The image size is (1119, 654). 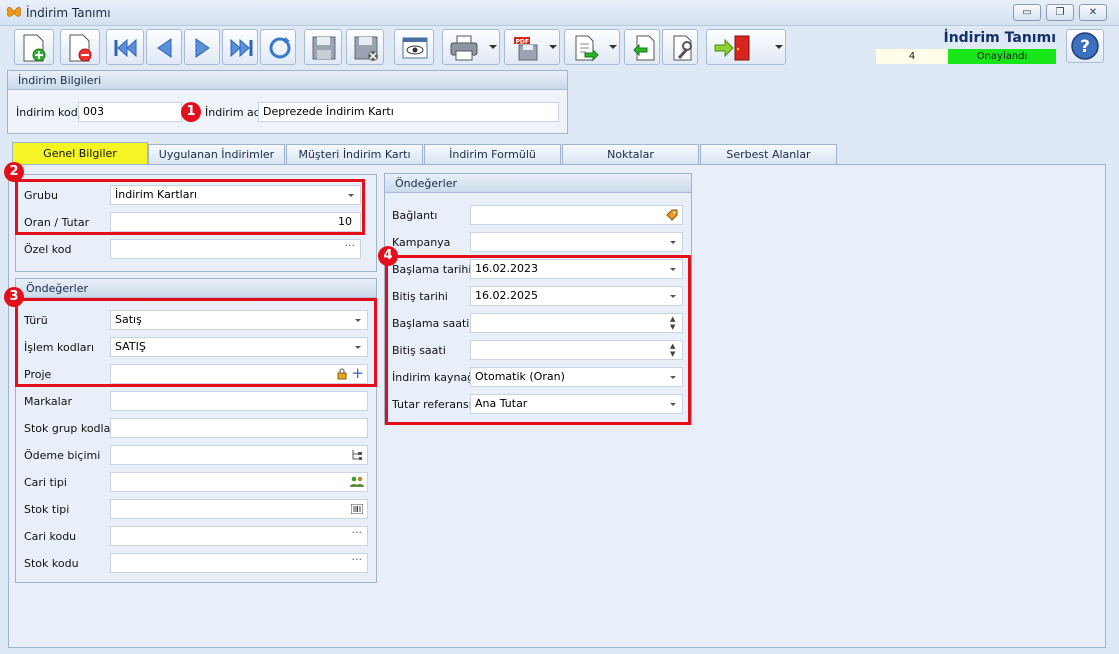 I want to click on previous-record-button, so click(x=164, y=47).